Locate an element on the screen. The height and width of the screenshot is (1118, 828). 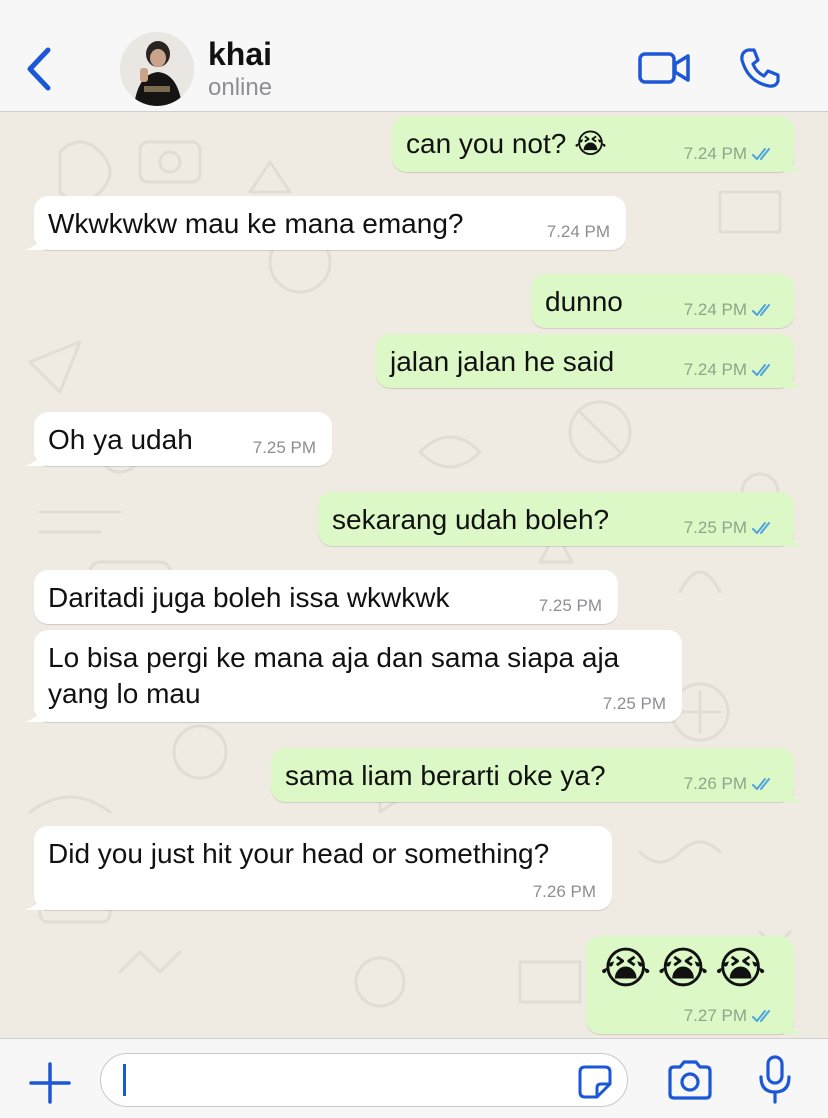
message-text: can you not? 😭 is located at coordinates (506, 143).